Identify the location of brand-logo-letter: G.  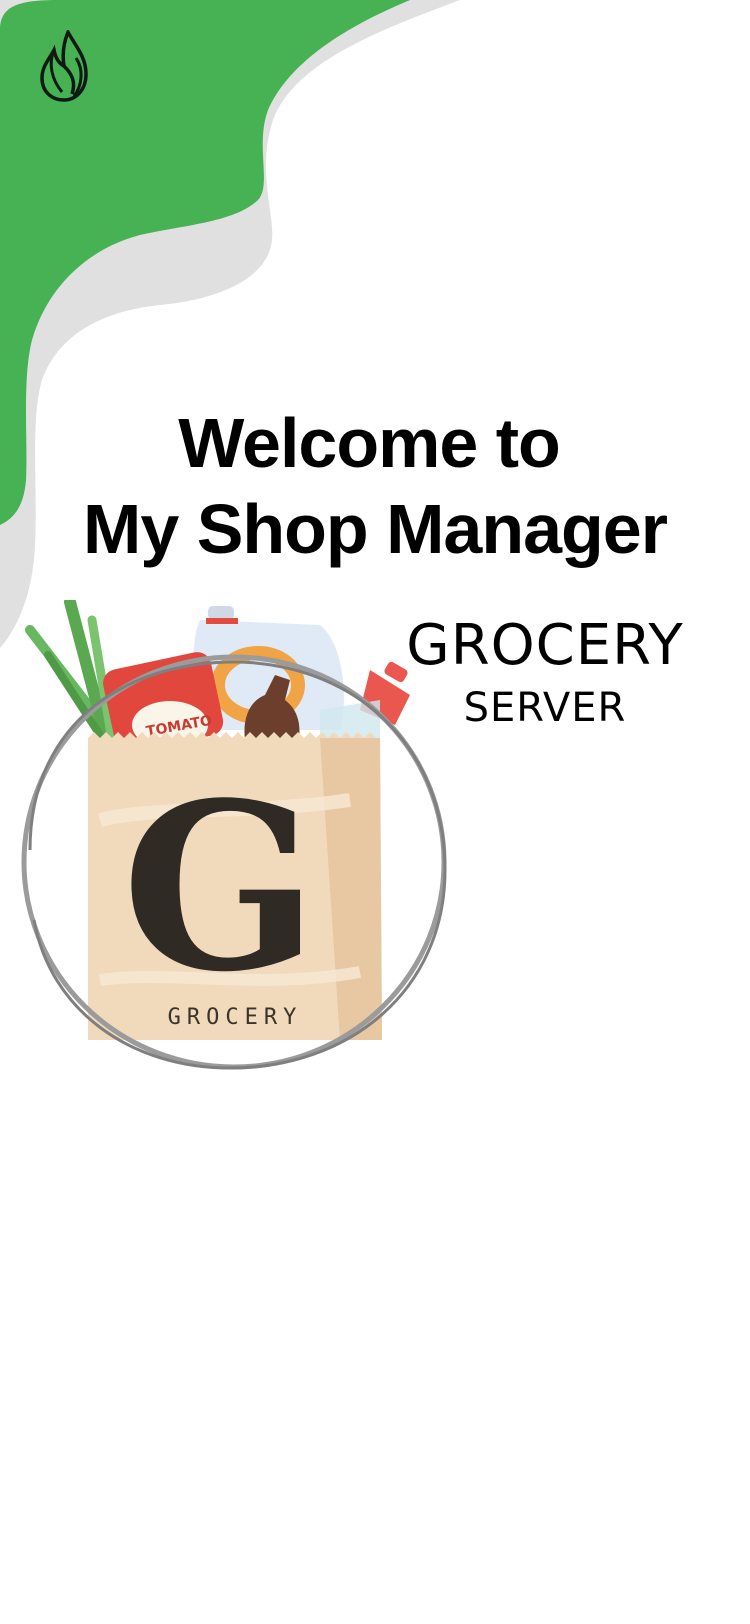
(220, 888).